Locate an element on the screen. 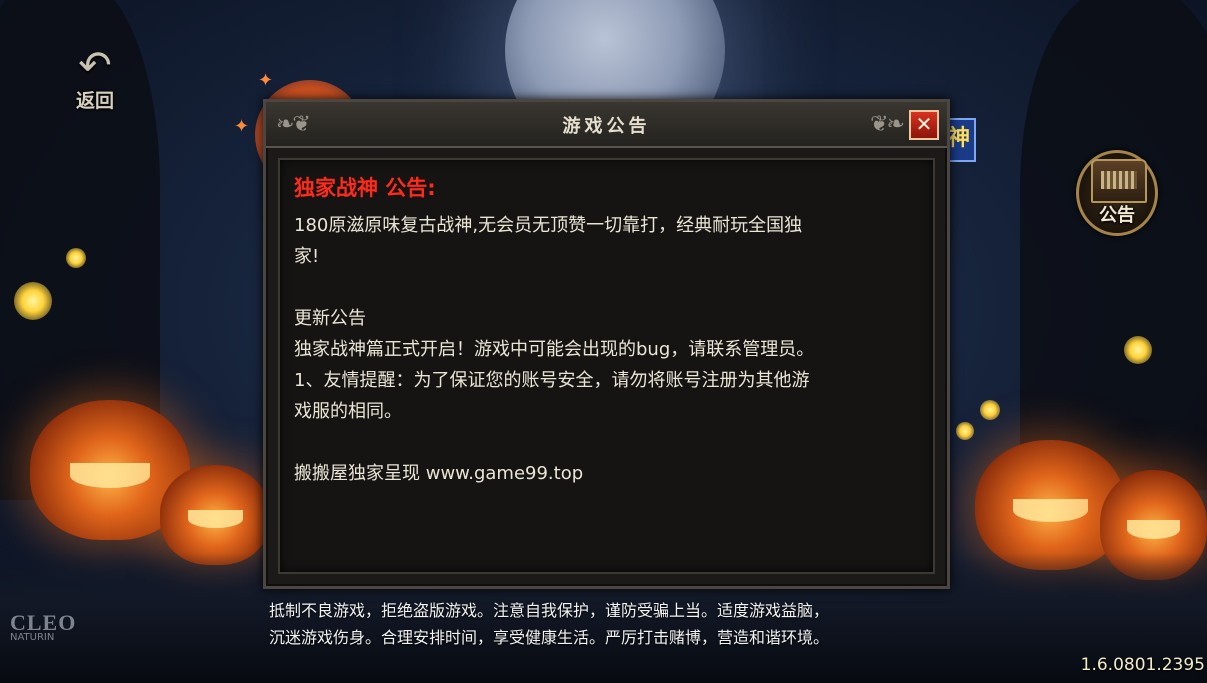 Image resolution: width=1207 pixels, height=683 pixels. announcement-line: 家! is located at coordinates (307, 256).